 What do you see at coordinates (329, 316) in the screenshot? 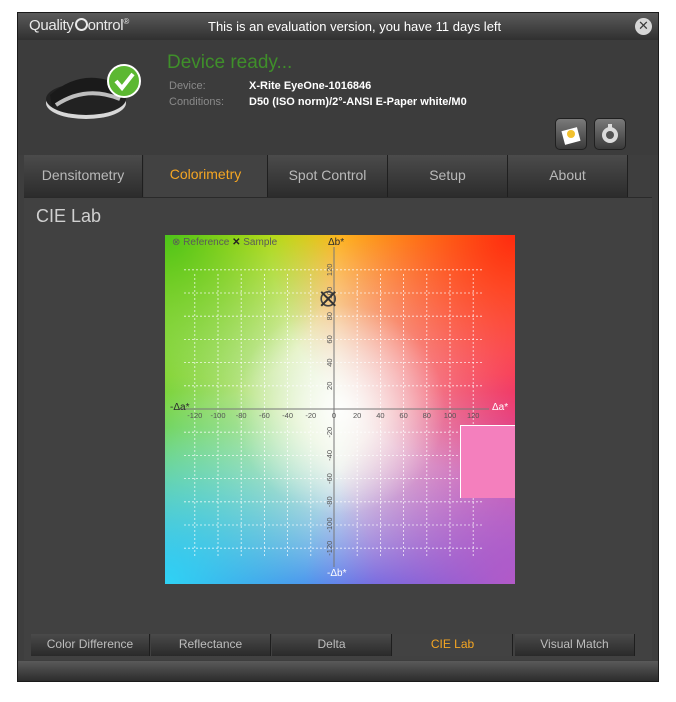
I see `y-tick-label: 80` at bounding box center [329, 316].